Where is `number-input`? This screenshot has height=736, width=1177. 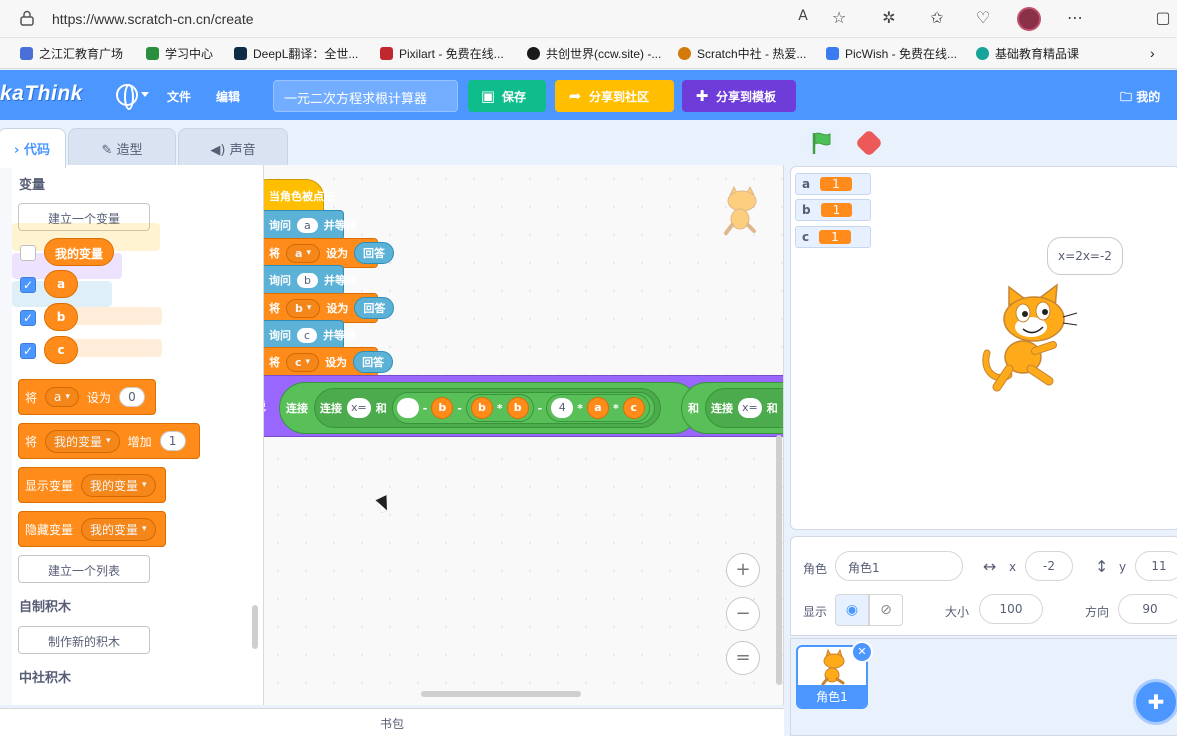
number-input is located at coordinates (407, 408).